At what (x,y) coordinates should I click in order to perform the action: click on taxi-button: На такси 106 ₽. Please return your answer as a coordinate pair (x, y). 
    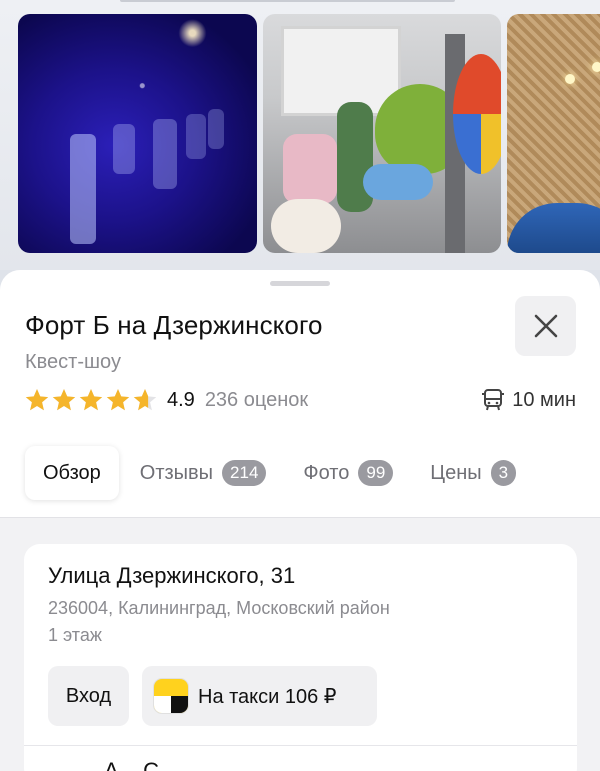
    Looking at the image, I should click on (259, 696).